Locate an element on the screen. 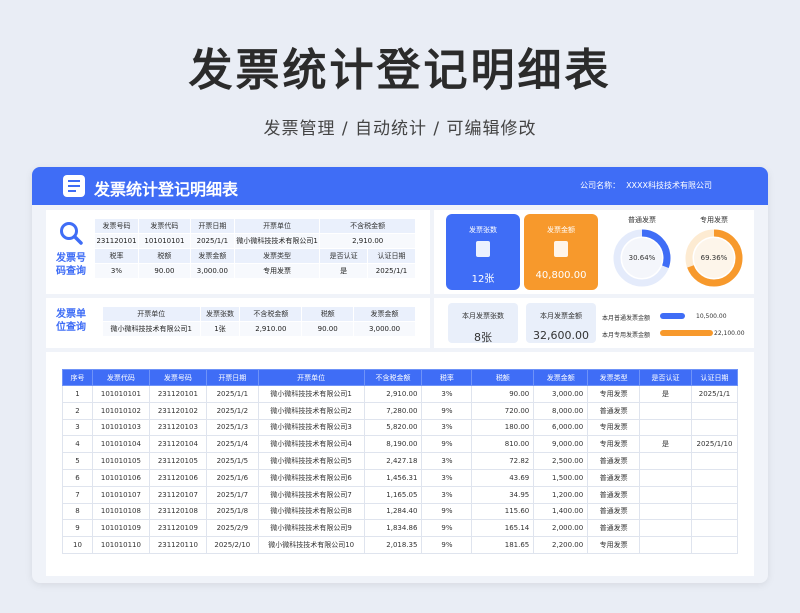 This screenshot has width=800, height=613. column-header: 发票金额 is located at coordinates (561, 377).